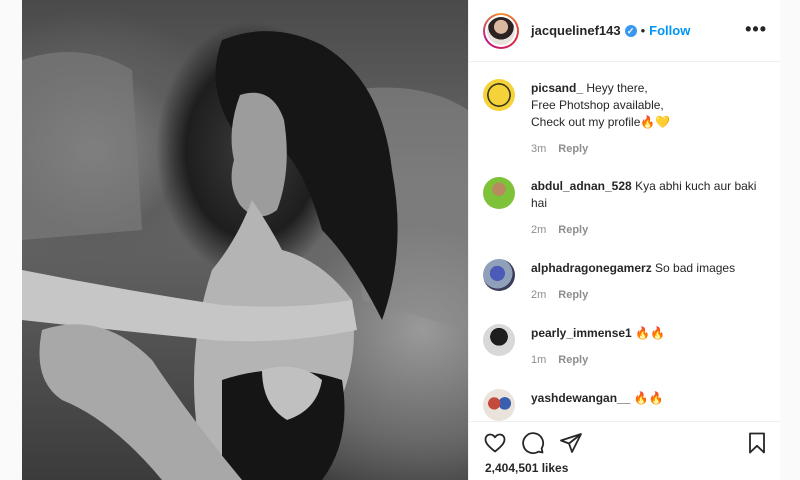  I want to click on share-icon, so click(571, 443).